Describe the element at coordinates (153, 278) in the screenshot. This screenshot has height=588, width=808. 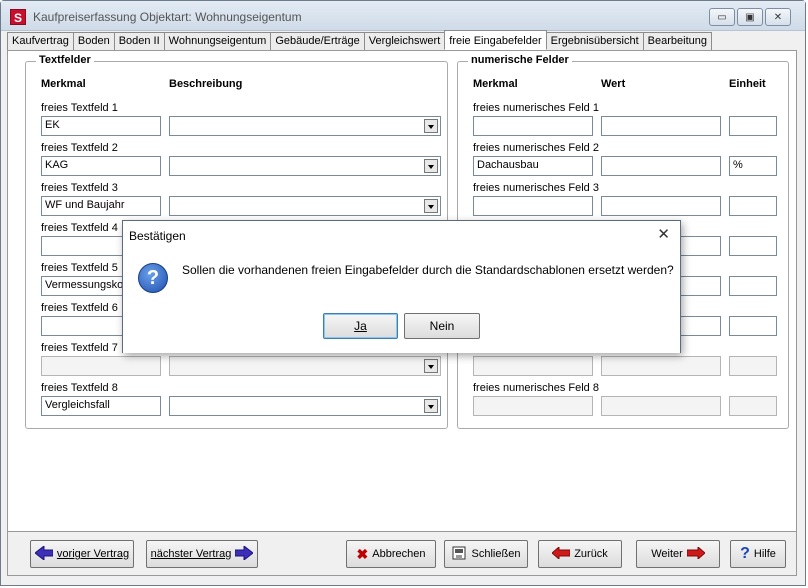
I see `question-icon: ?` at that location.